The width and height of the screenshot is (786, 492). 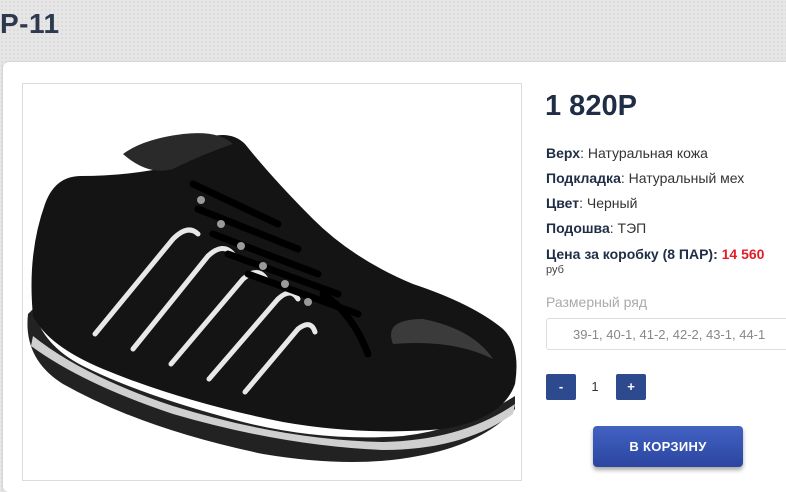 What do you see at coordinates (743, 254) in the screenshot?
I see `box-price-value: 14 560` at bounding box center [743, 254].